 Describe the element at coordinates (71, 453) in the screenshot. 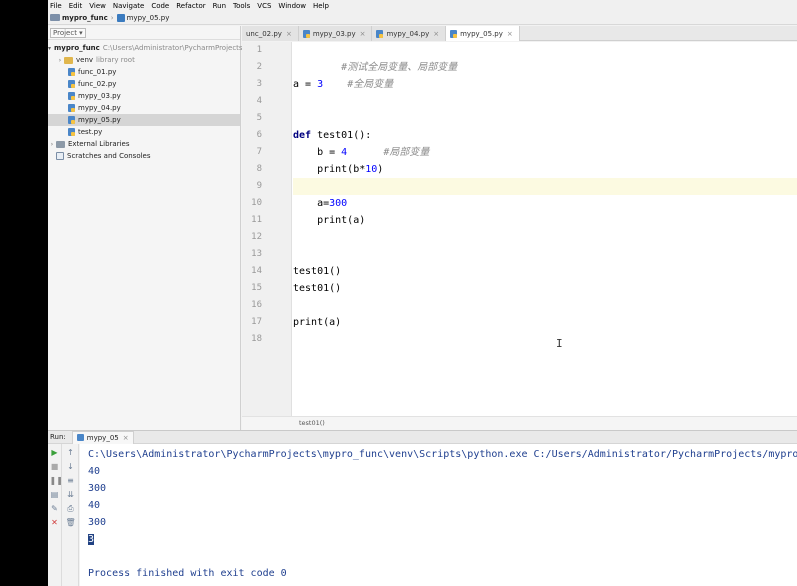

I see `arrow-up-icon: ↑` at that location.